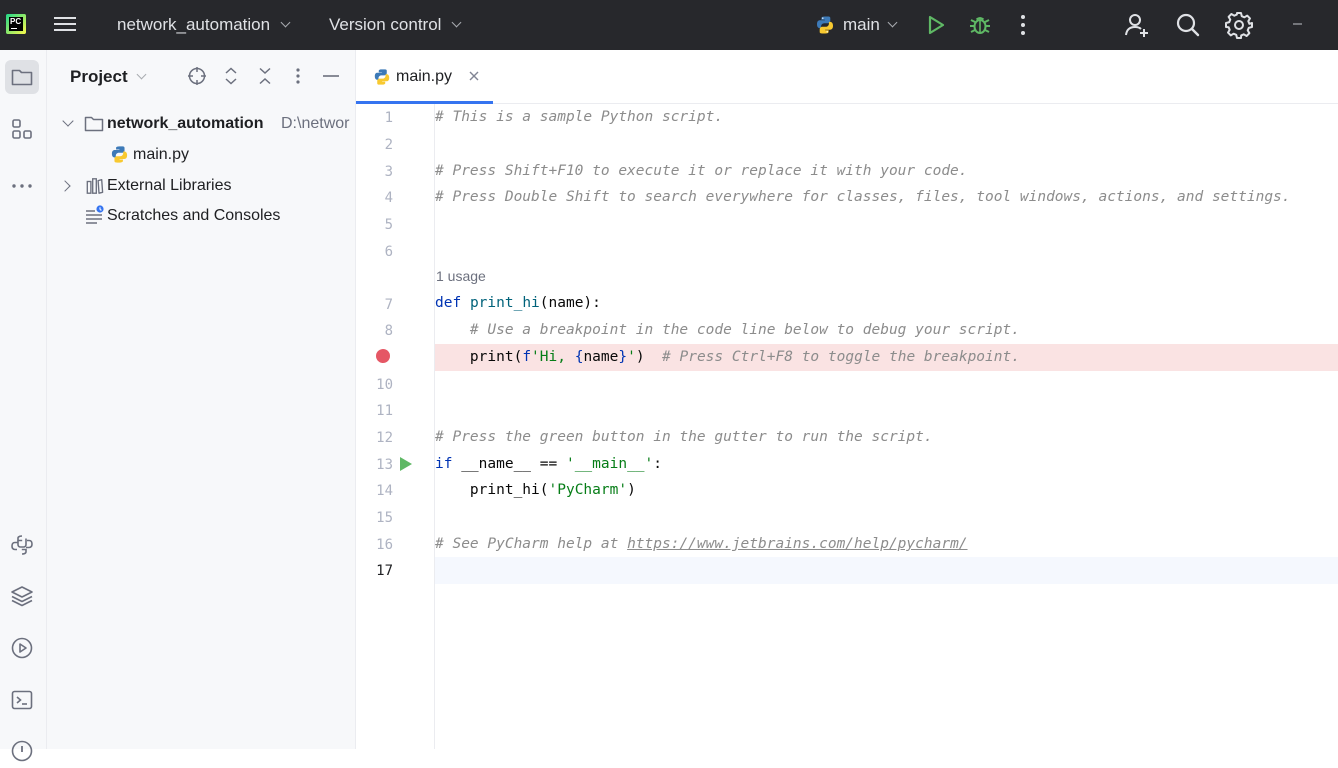 This screenshot has width=1338, height=768. What do you see at coordinates (579, 117) in the screenshot?
I see `code-comment: # This is a sample Python script.` at bounding box center [579, 117].